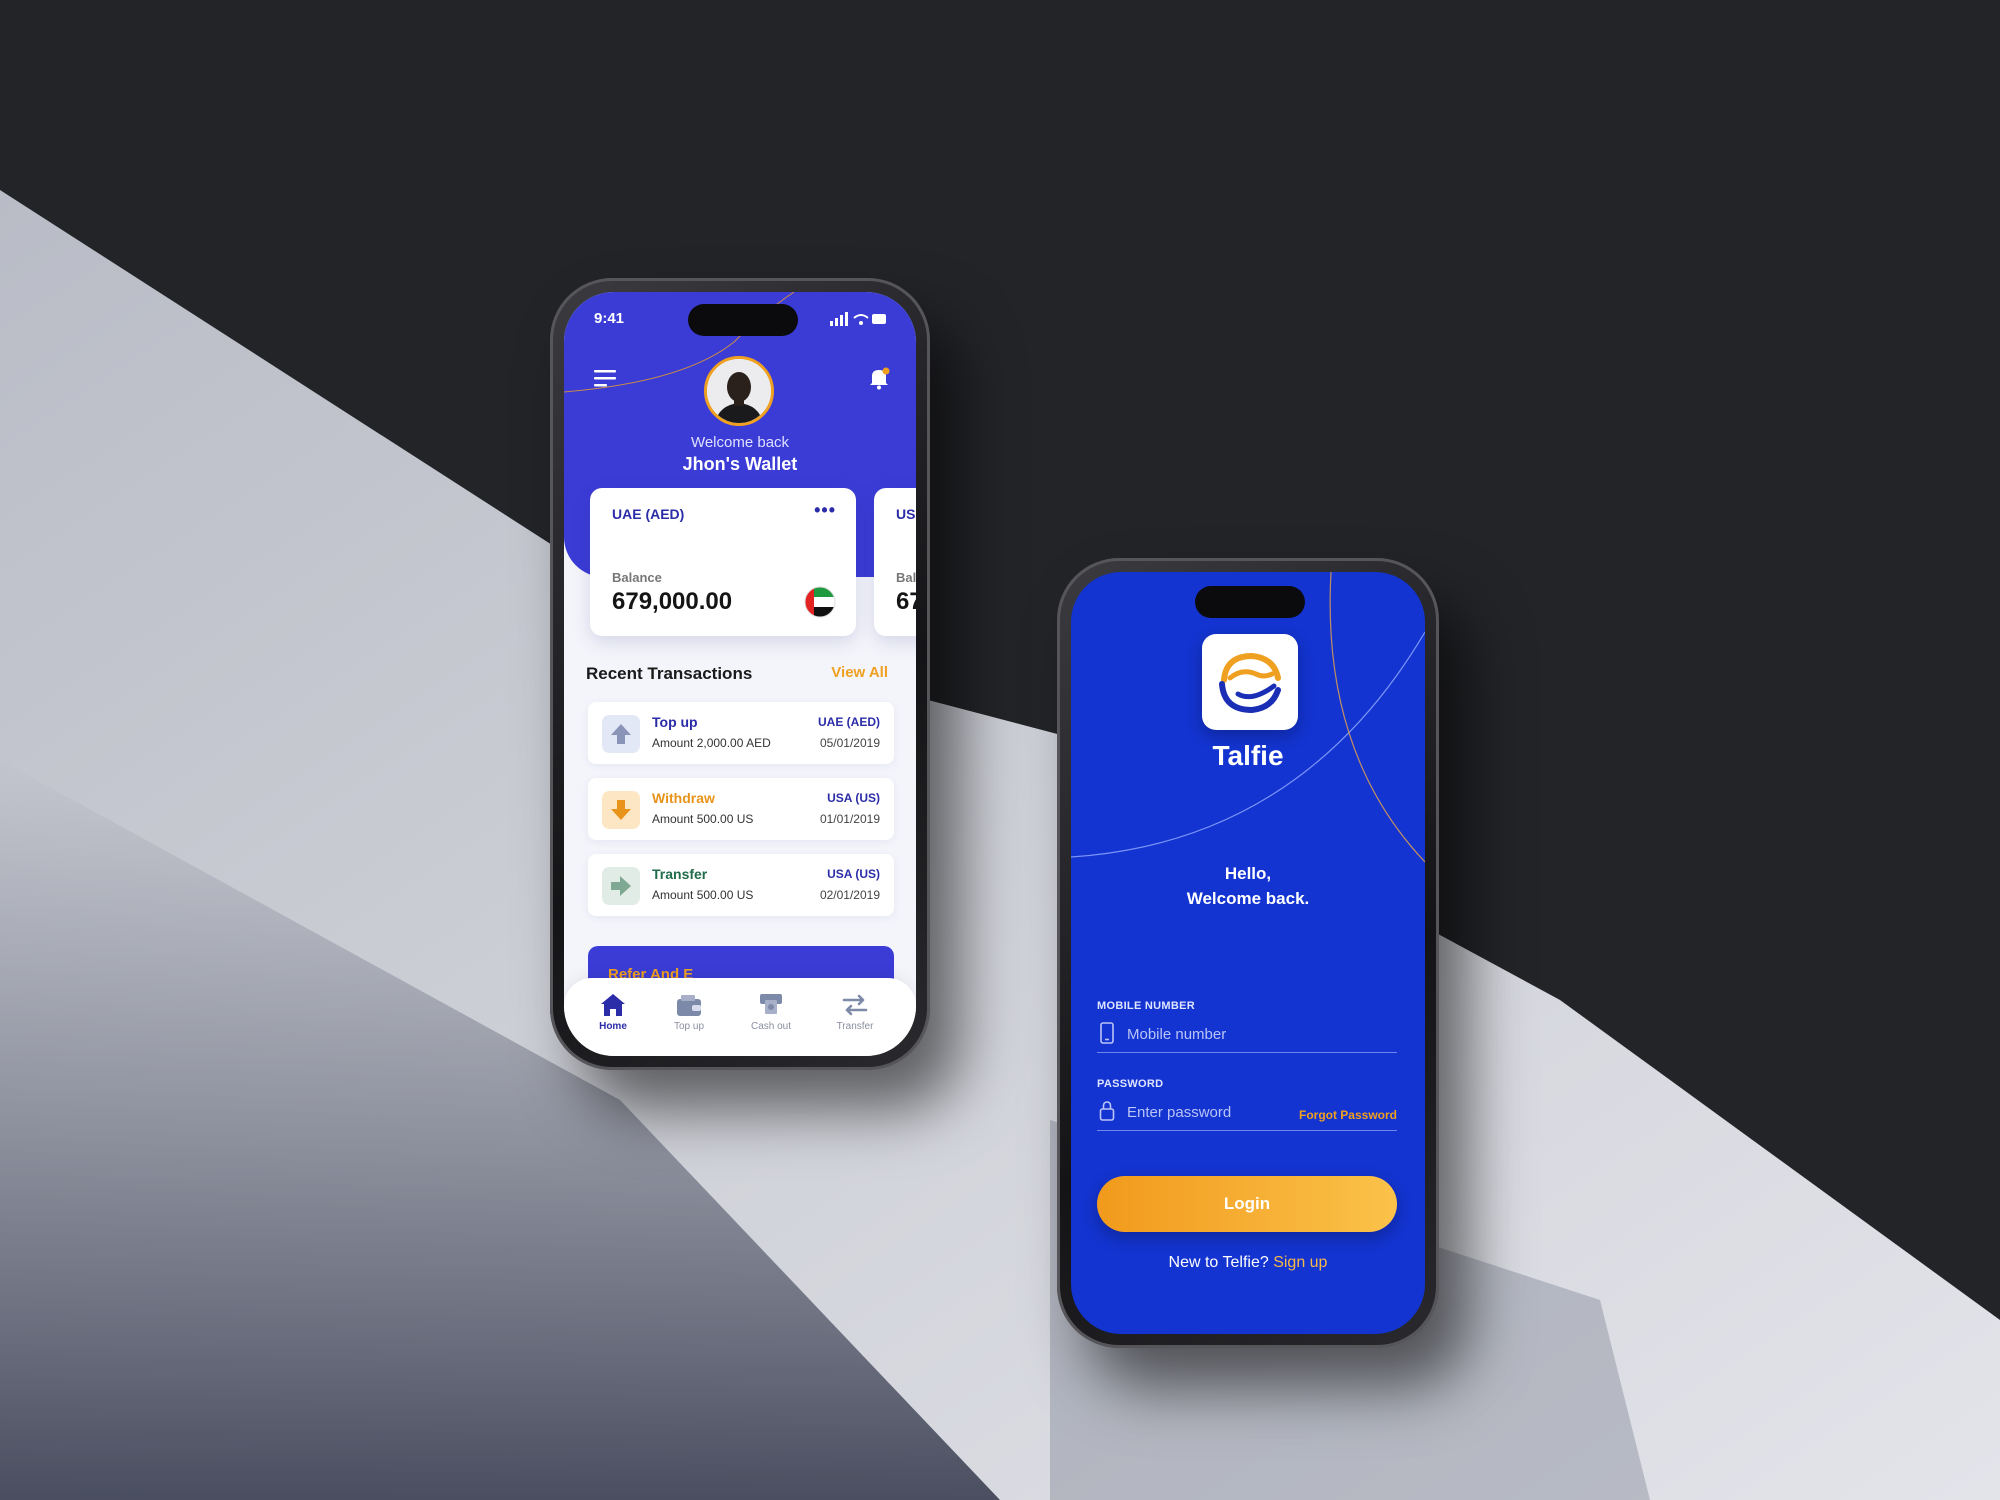  Describe the element at coordinates (879, 378) in the screenshot. I see `notification-bell-icon` at that location.